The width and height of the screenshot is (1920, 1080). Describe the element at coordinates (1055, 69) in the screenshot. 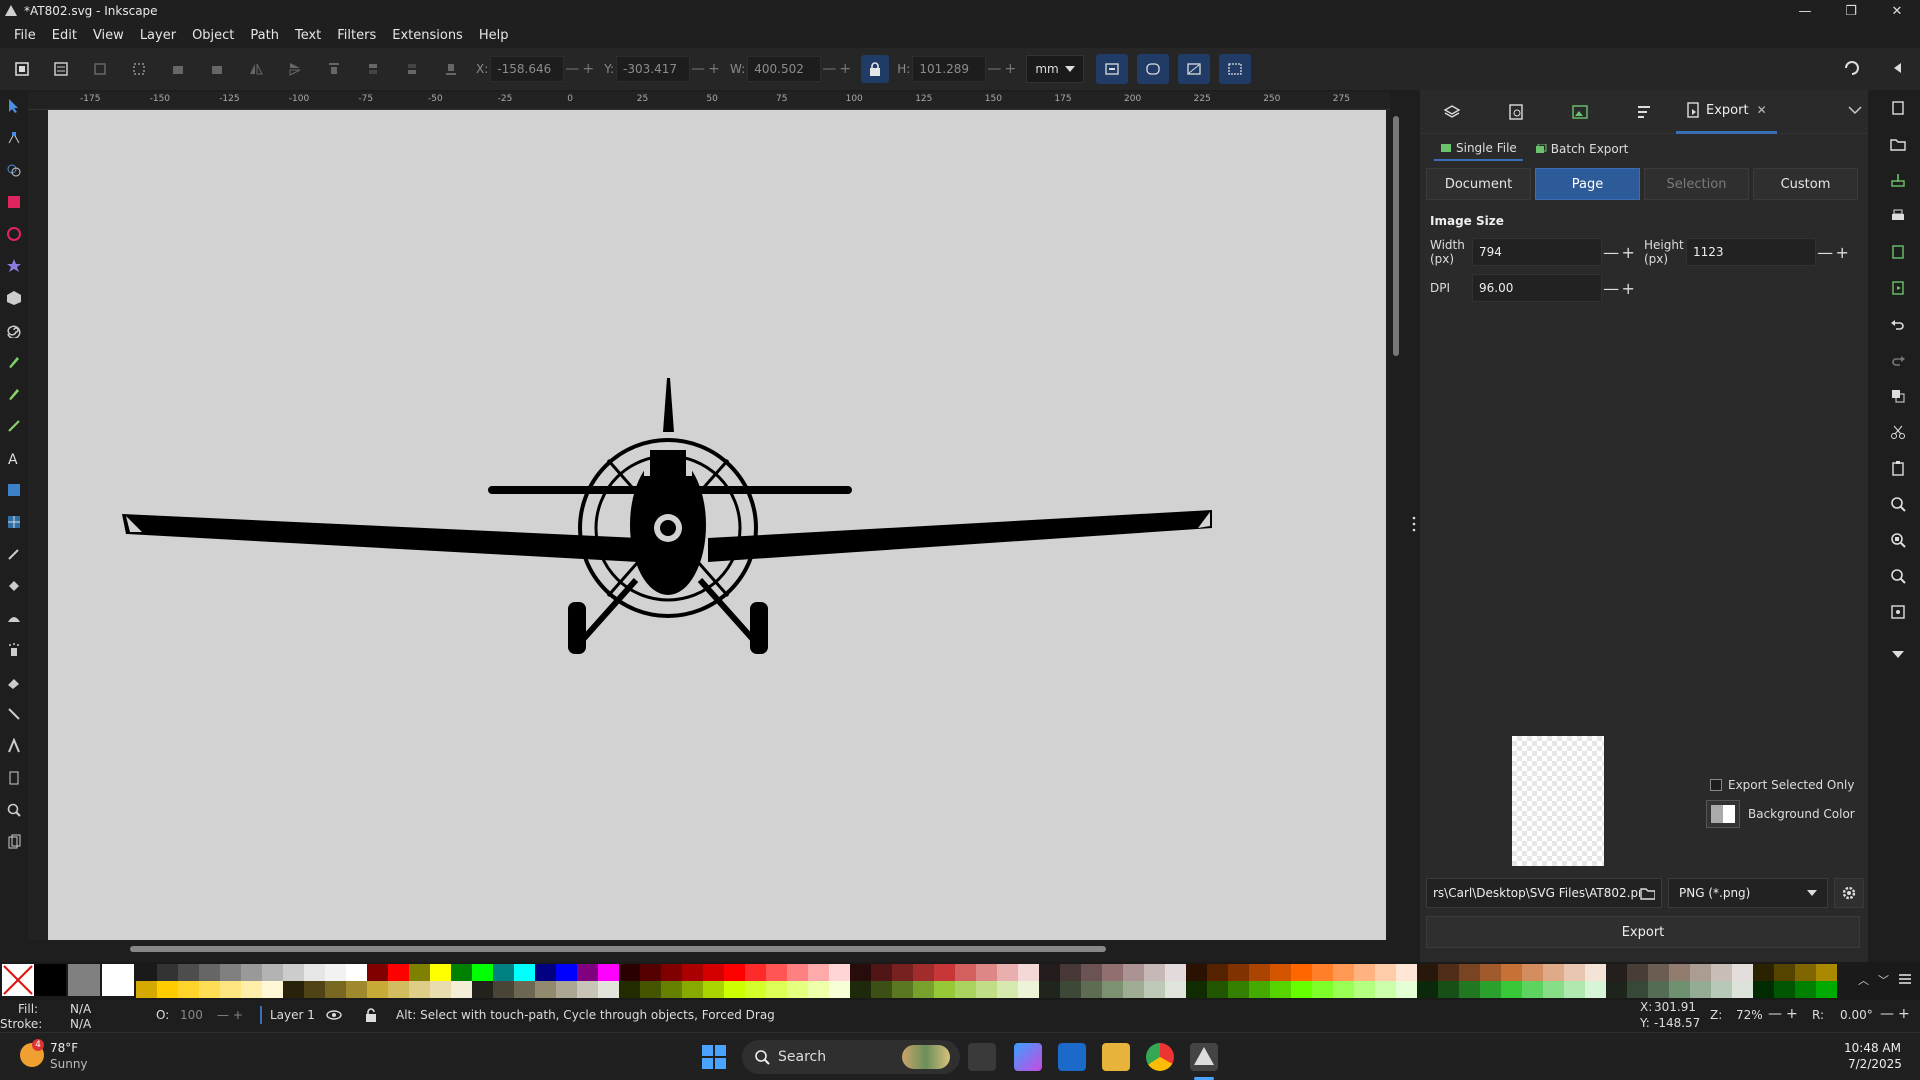

I see `unit-select: mm` at that location.